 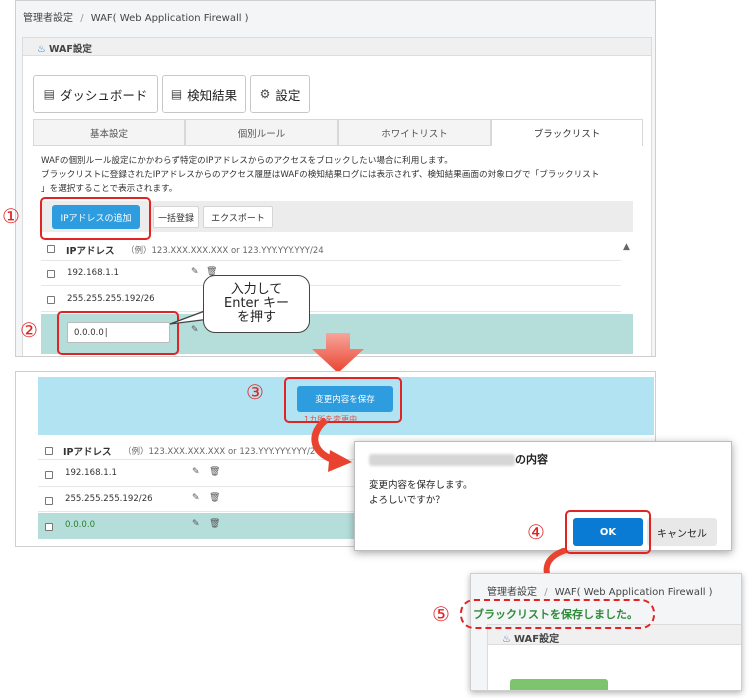 What do you see at coordinates (256, 304) in the screenshot?
I see `callout-bubble: 入力して Enter キー を押す` at bounding box center [256, 304].